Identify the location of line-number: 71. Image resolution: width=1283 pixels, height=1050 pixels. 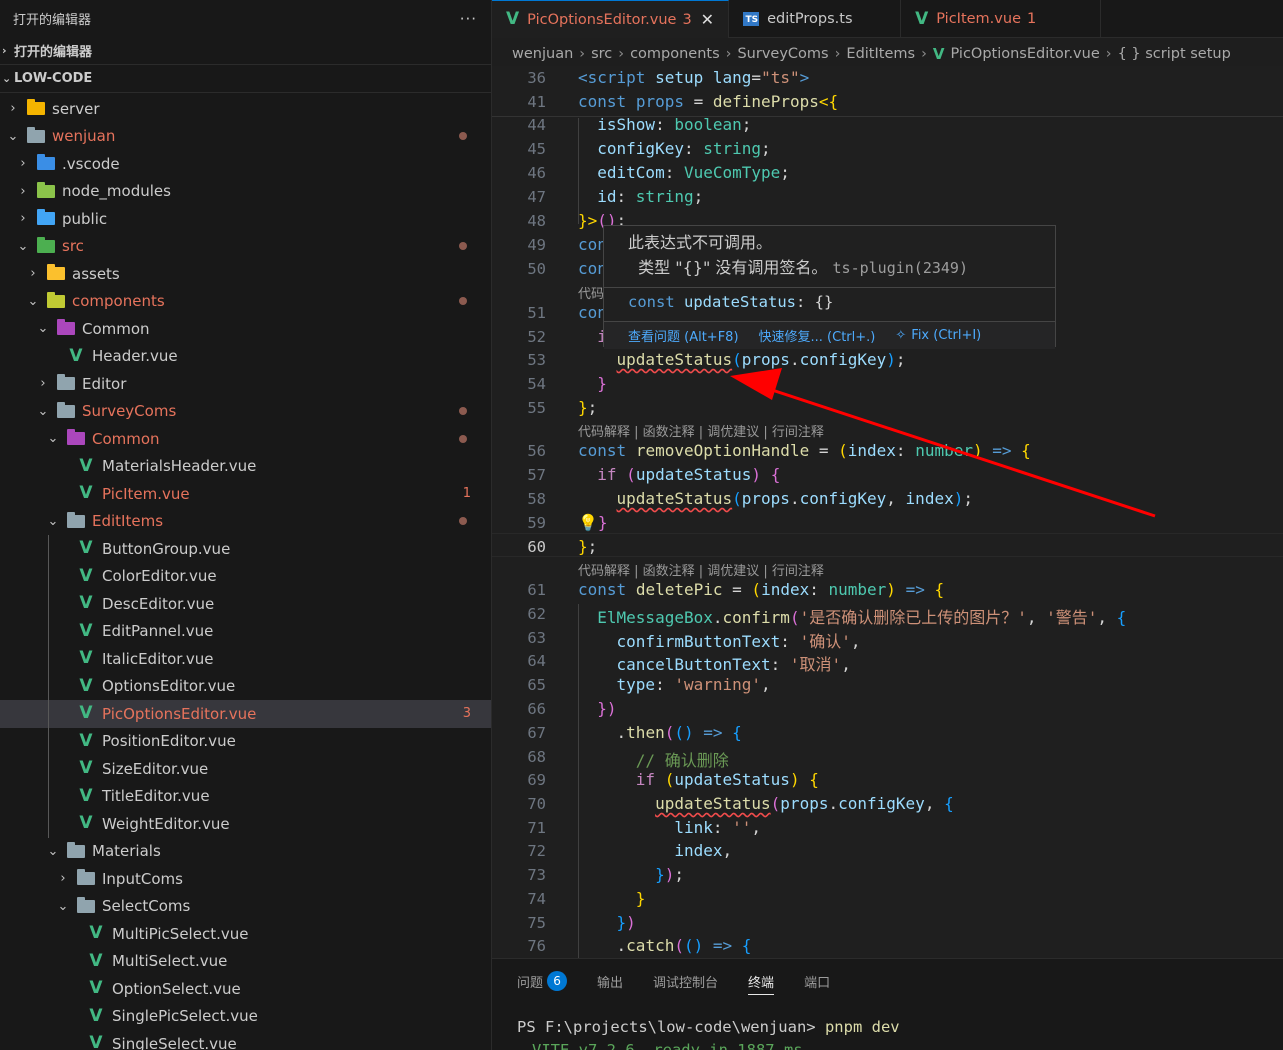
(536, 828).